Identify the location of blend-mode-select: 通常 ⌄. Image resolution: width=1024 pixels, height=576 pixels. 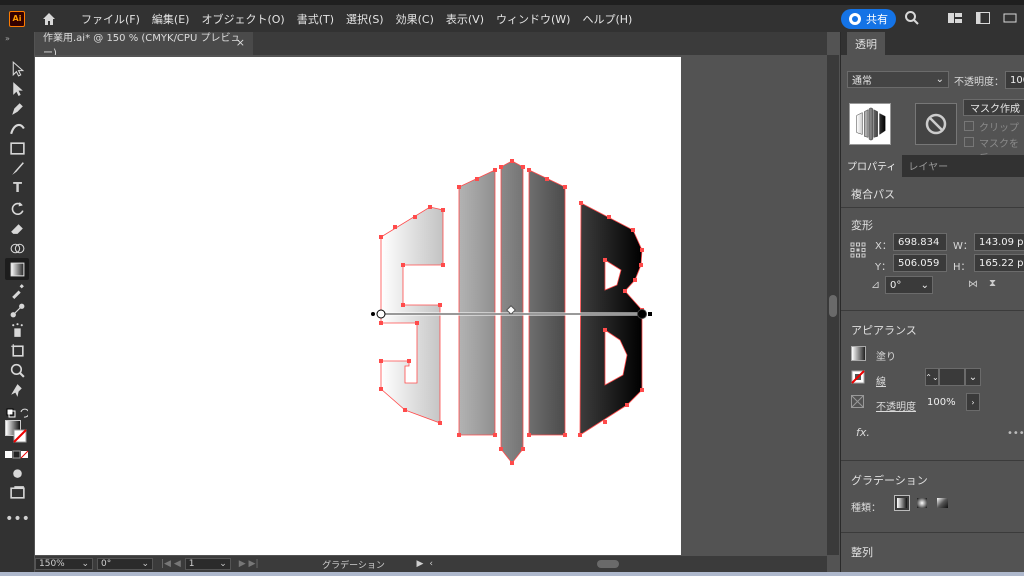
(898, 79).